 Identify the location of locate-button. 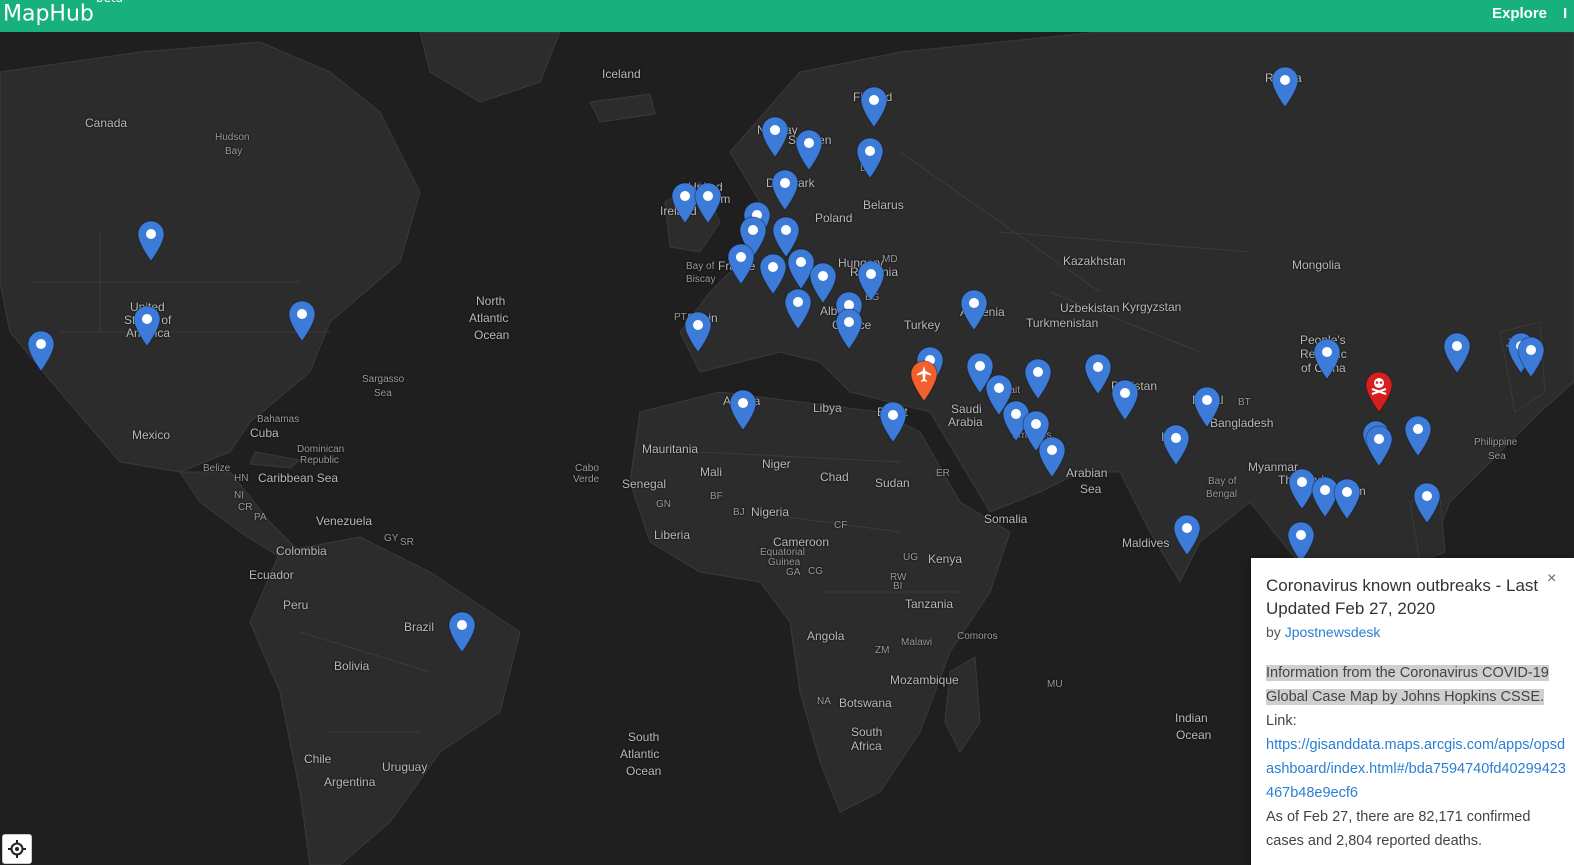
(17, 849).